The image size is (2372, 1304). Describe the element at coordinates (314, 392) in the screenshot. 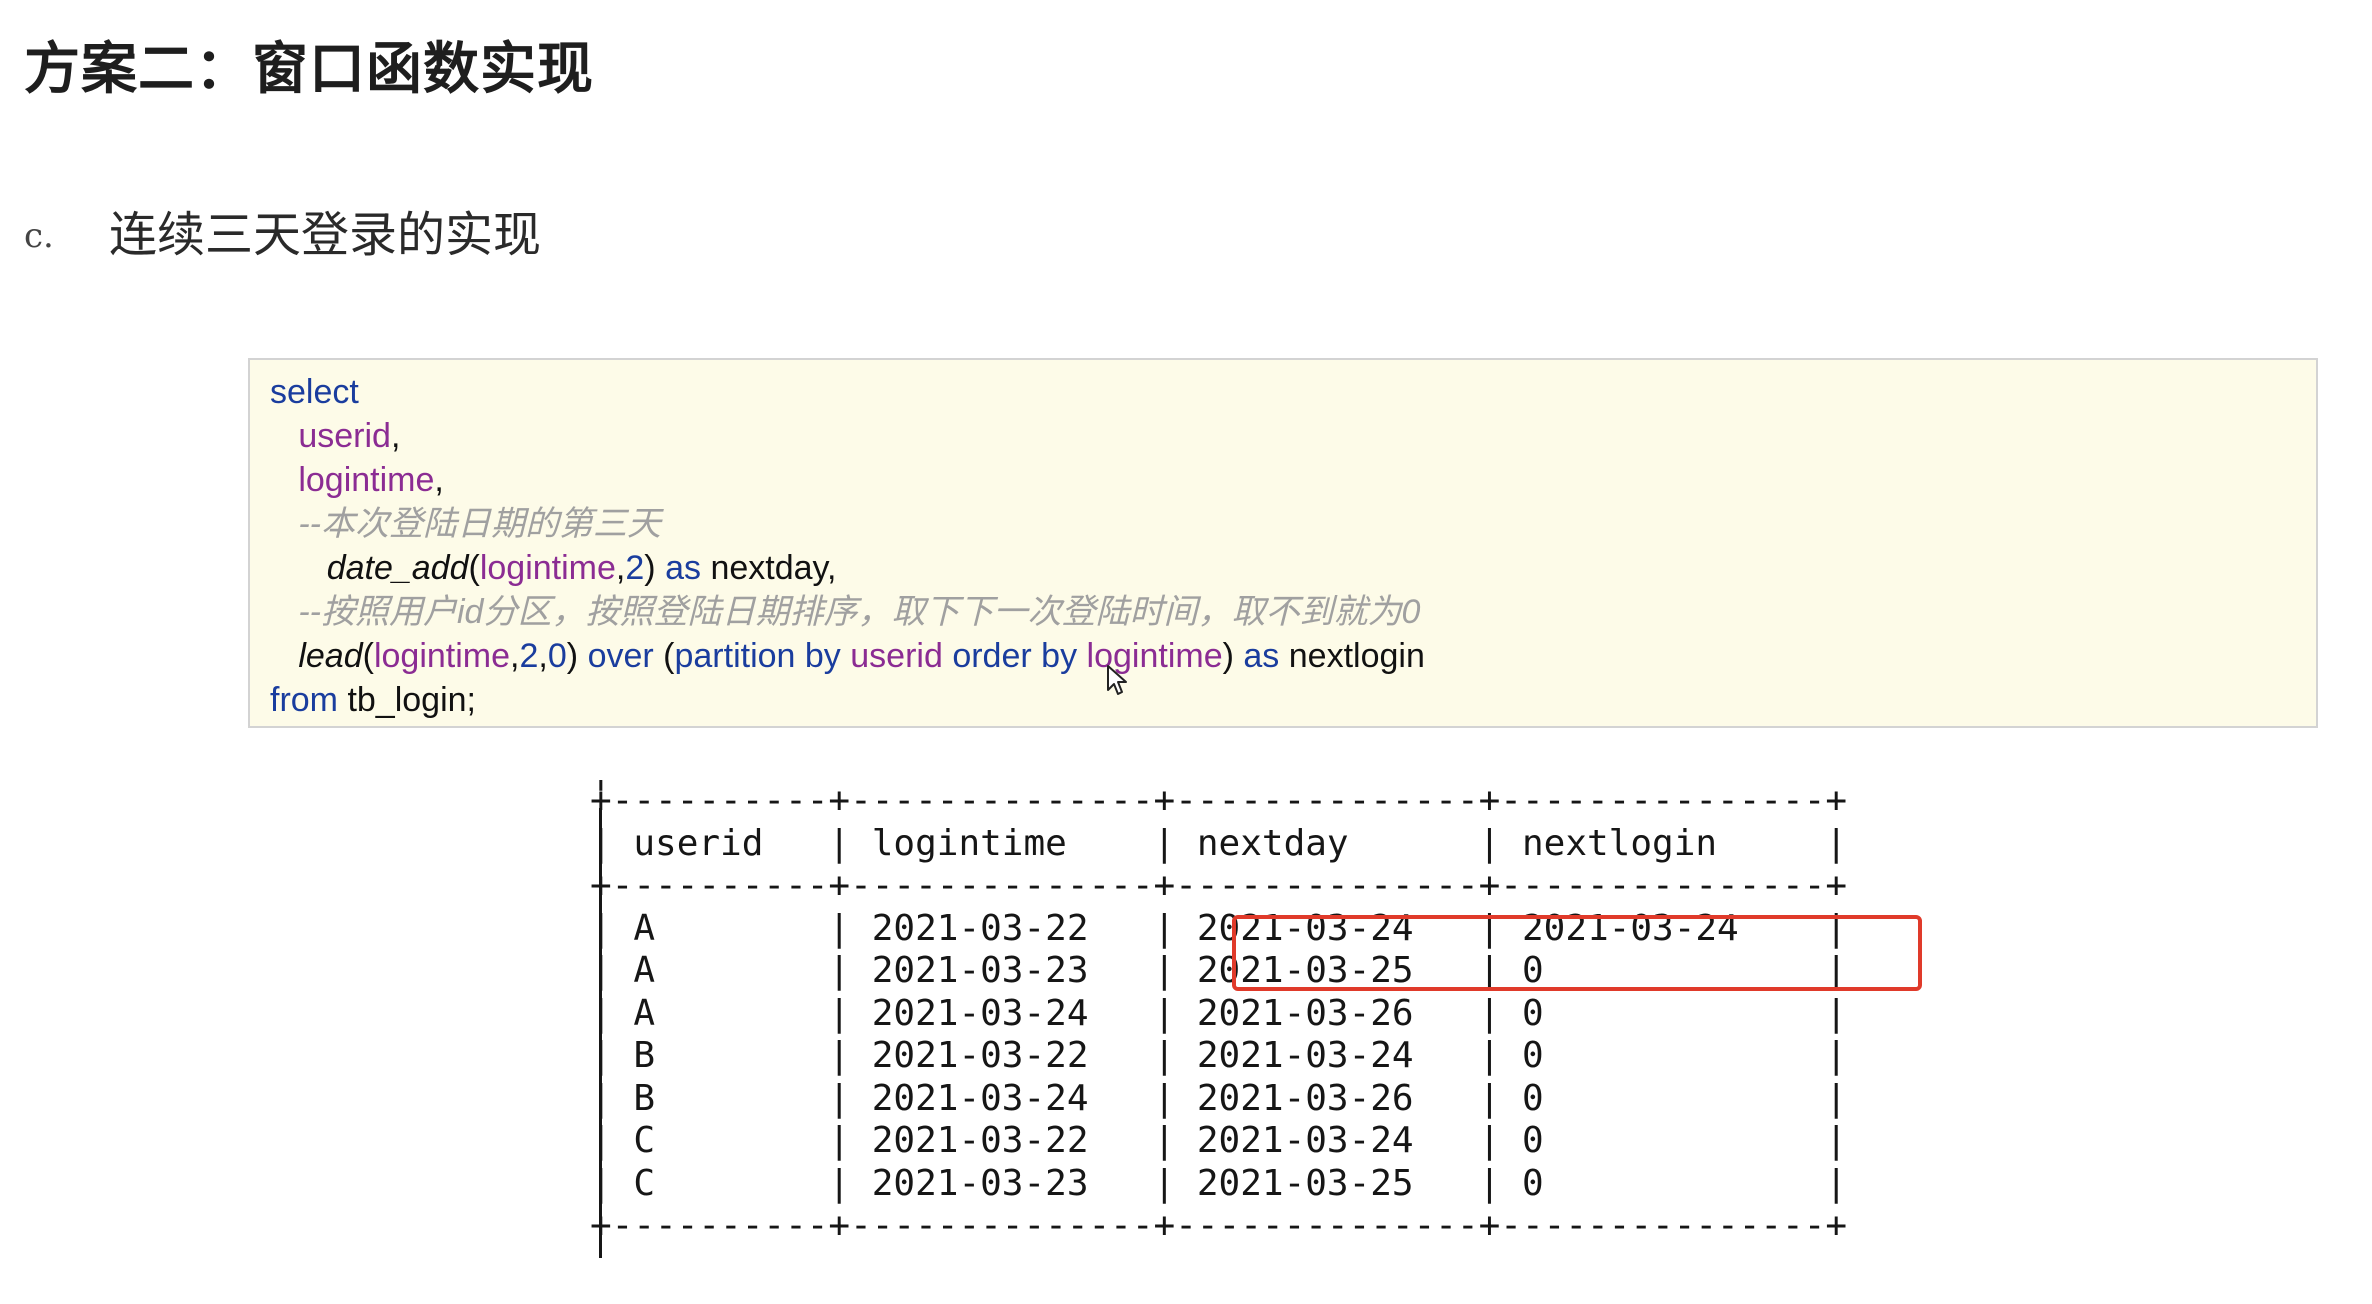

I see `code-line-select: select` at that location.